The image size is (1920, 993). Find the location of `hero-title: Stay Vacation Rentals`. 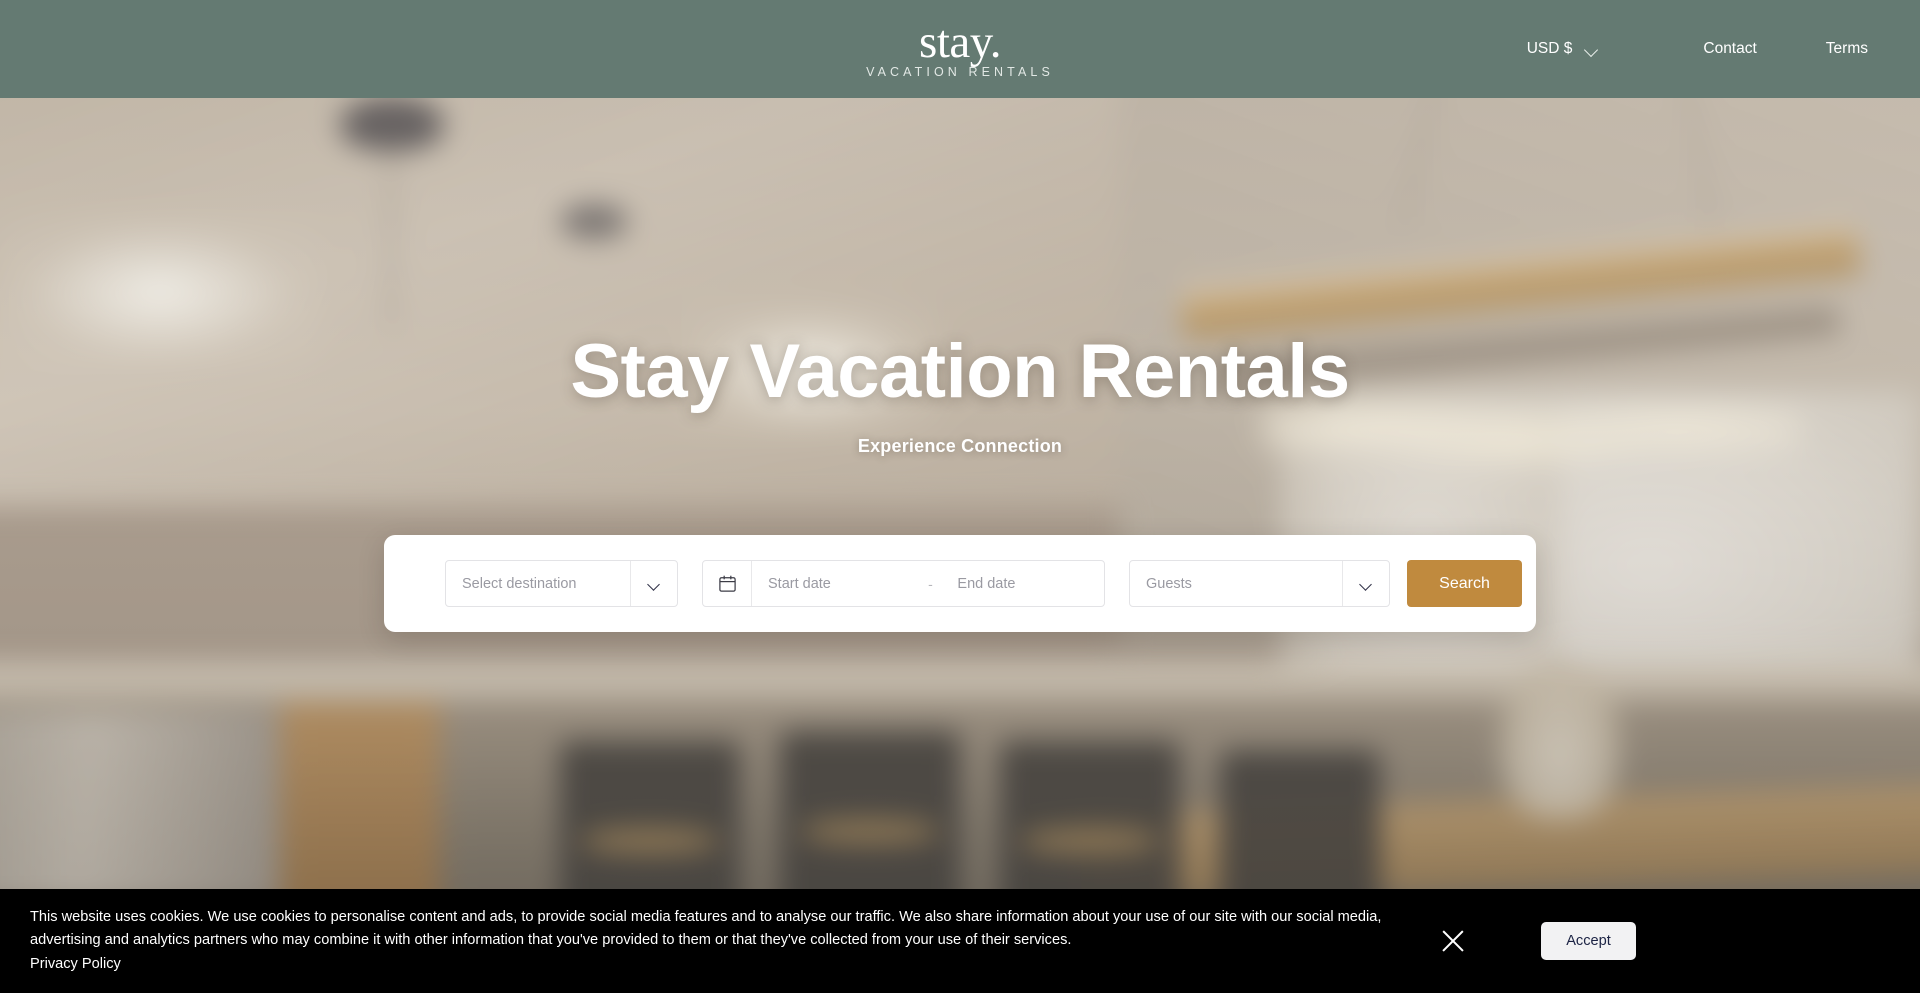

hero-title: Stay Vacation Rentals is located at coordinates (960, 371).